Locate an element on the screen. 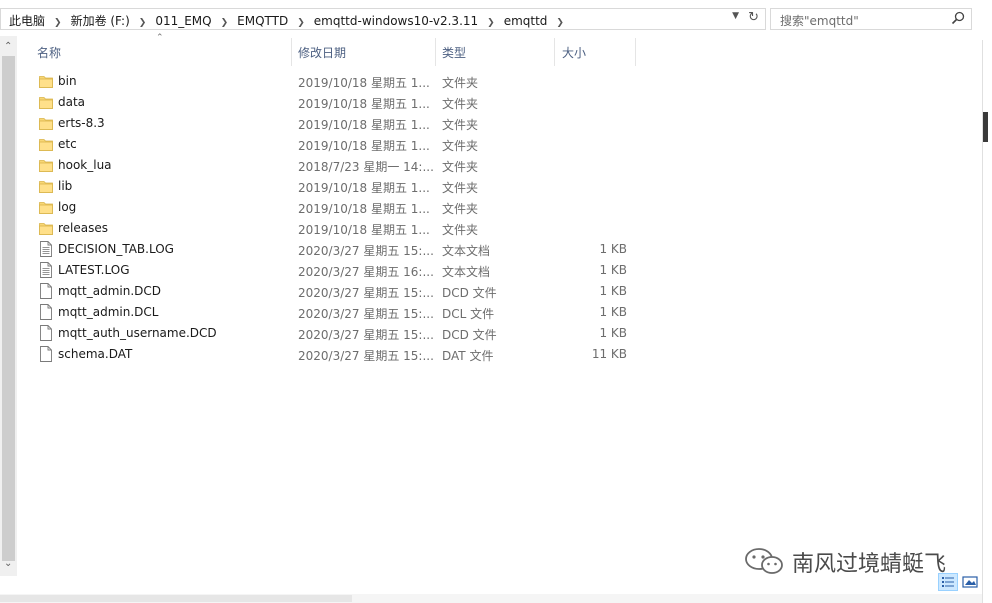 Image resolution: width=992 pixels, height=603 pixels. watermark-text: 南风过境蜻蜓飞 is located at coordinates (869, 564).